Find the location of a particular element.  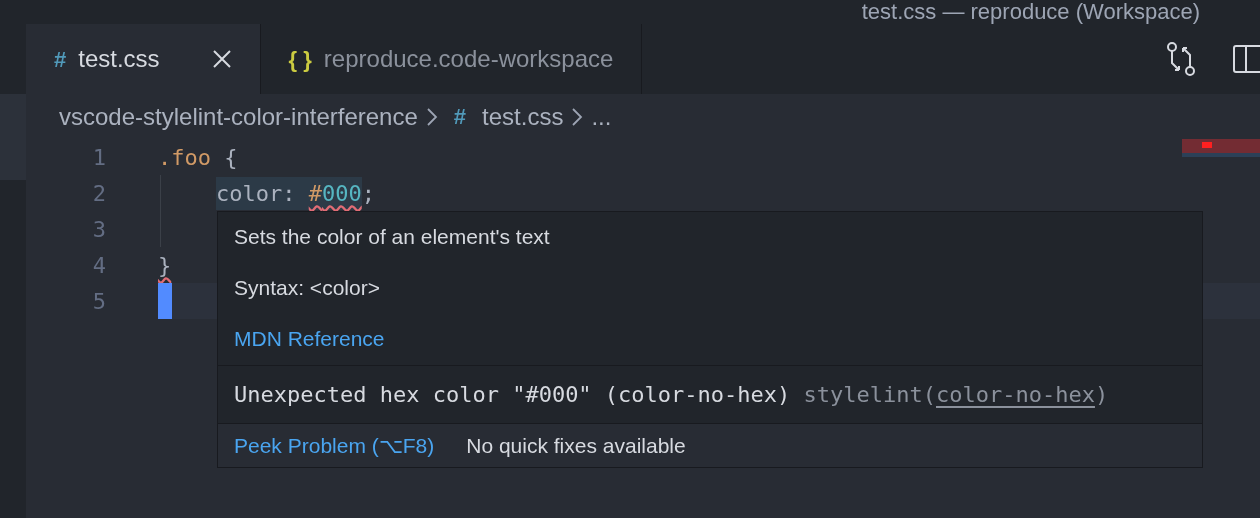

problem-message: Unexpected hex color "#000" (color-no-hex) is located at coordinates (512, 395).